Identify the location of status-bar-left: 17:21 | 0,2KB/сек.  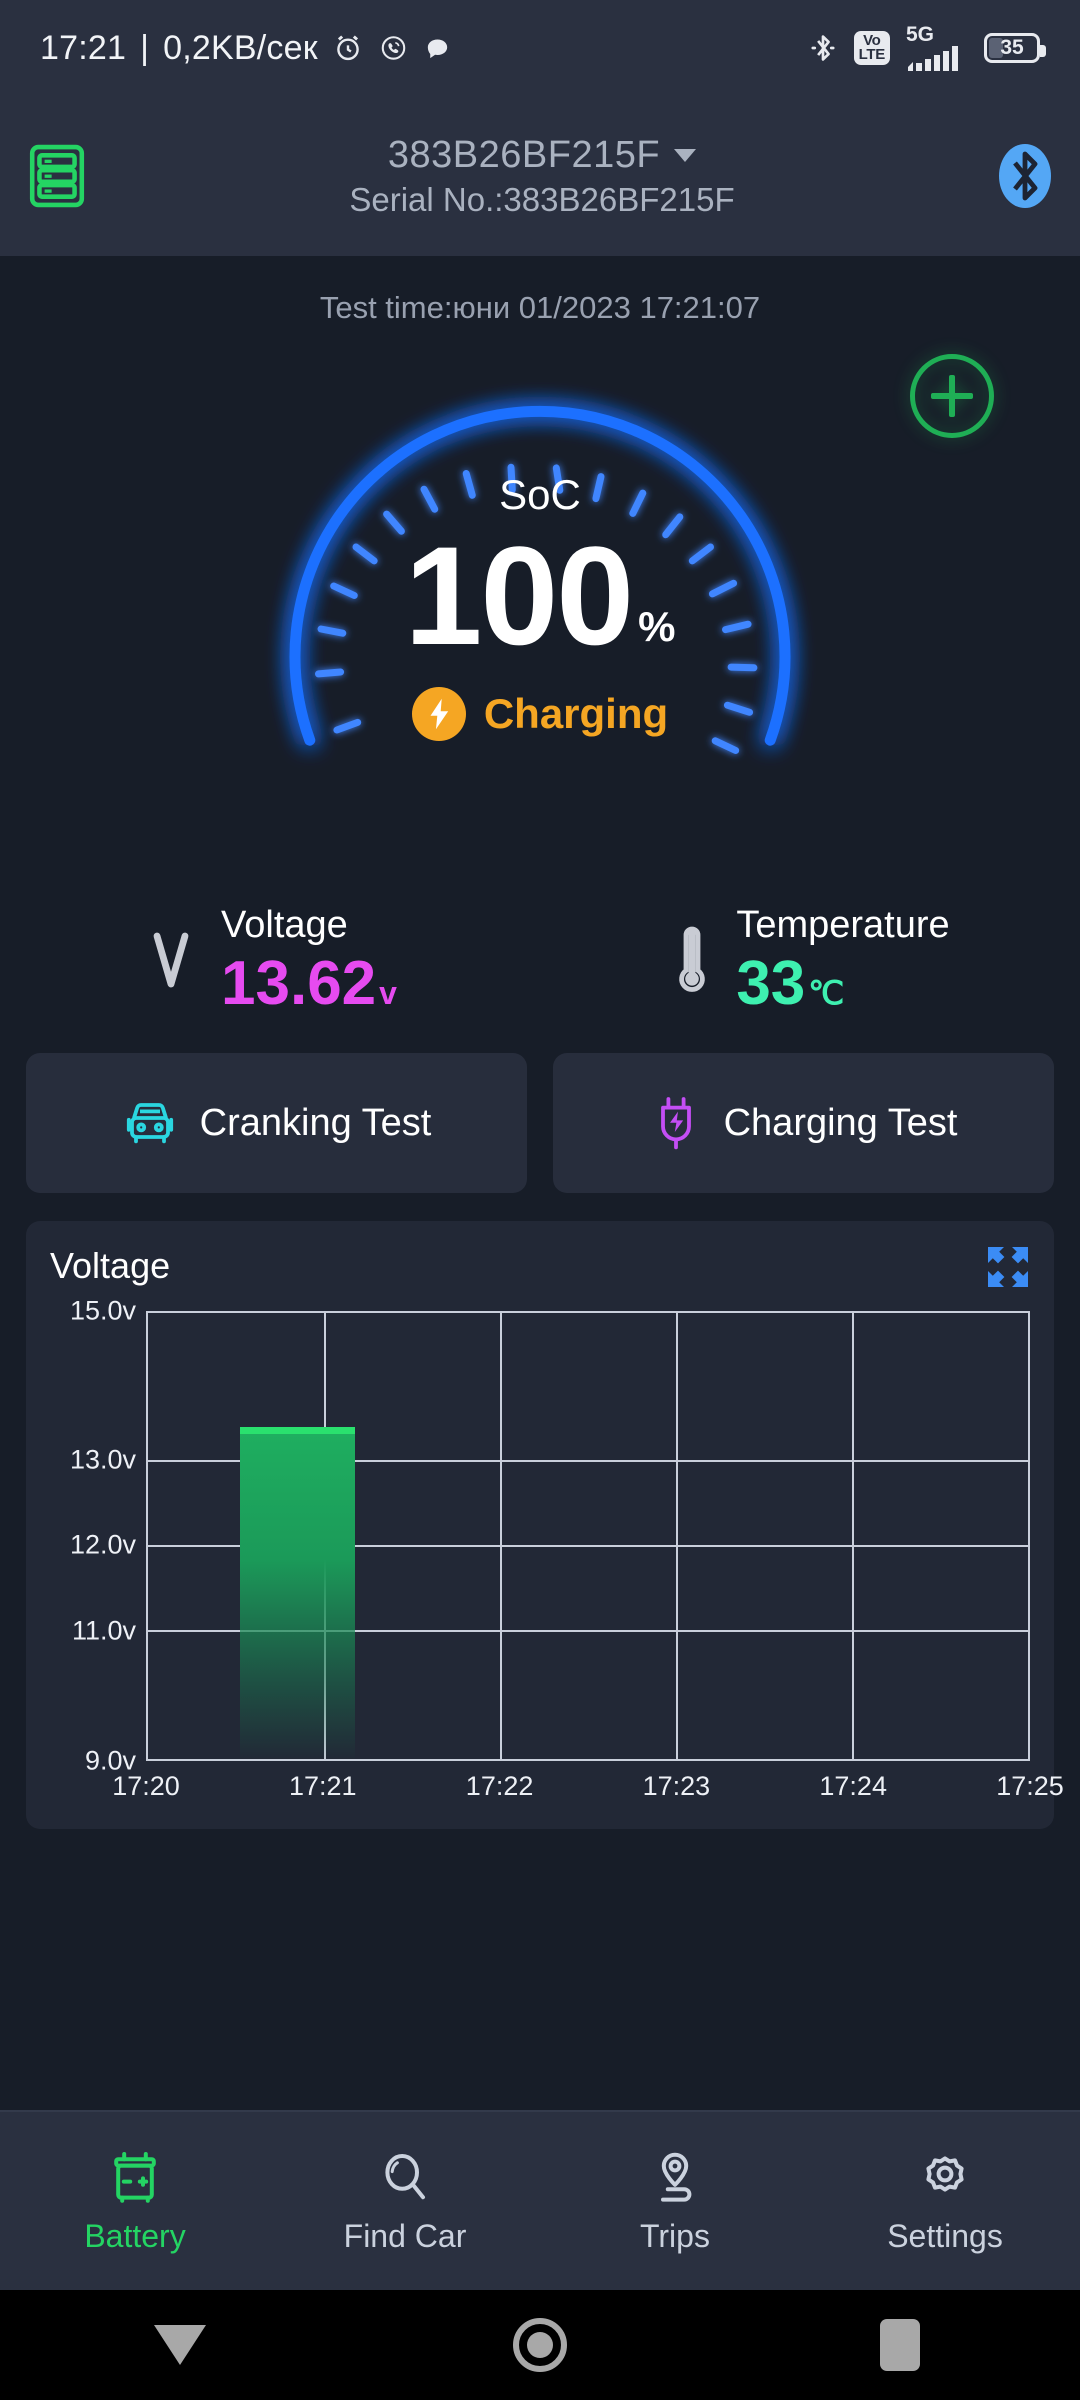
(246, 48).